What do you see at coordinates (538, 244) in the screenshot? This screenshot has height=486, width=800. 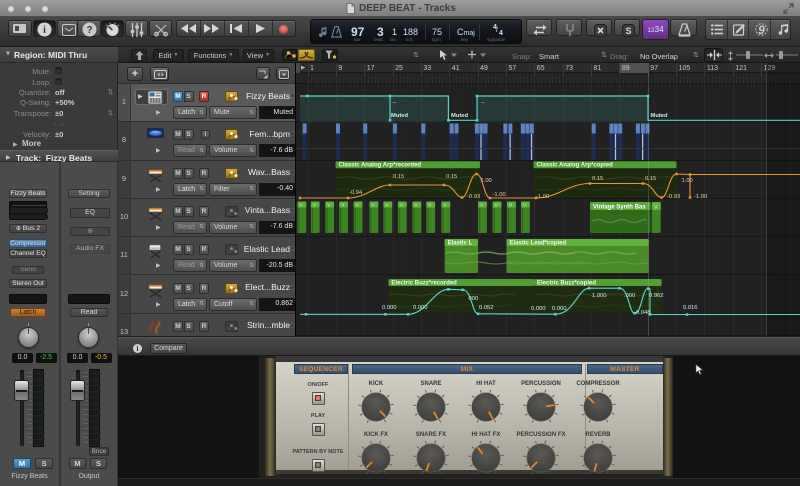 I see `svg-text: Elastic Lead*copied` at bounding box center [538, 244].